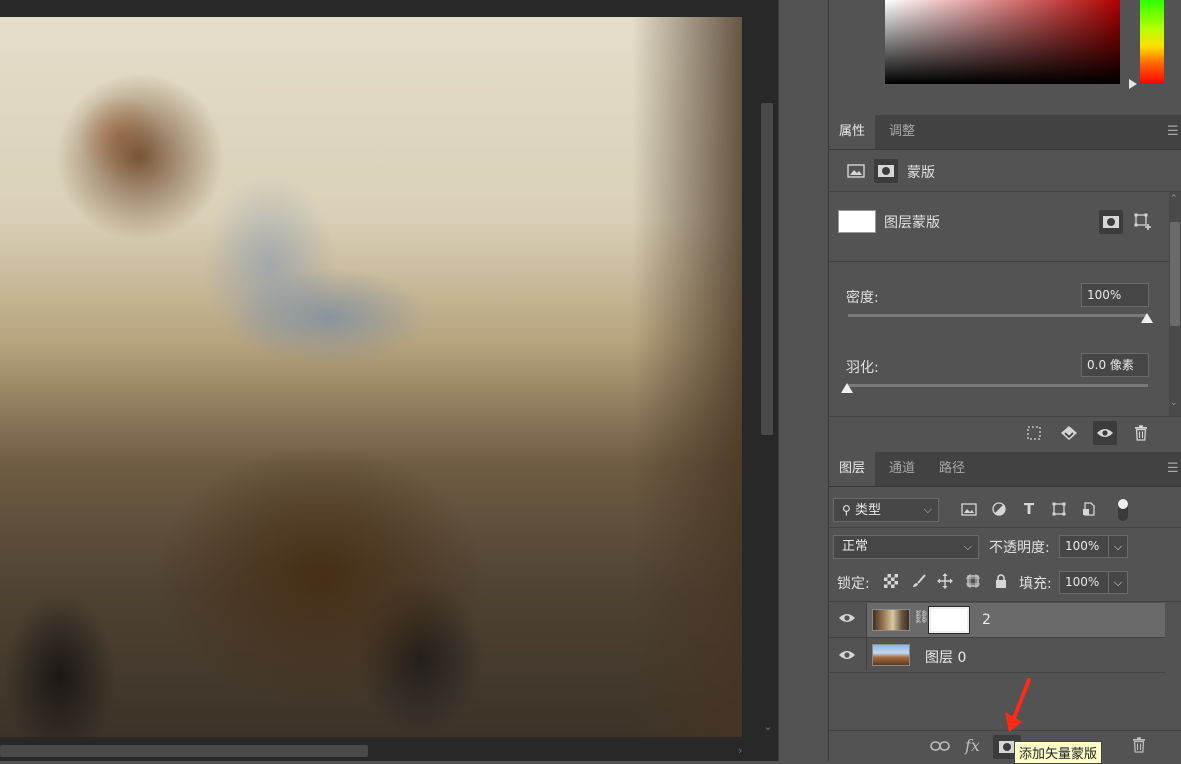  I want to click on opacity-dropdown-button: ⌵, so click(1118, 546).